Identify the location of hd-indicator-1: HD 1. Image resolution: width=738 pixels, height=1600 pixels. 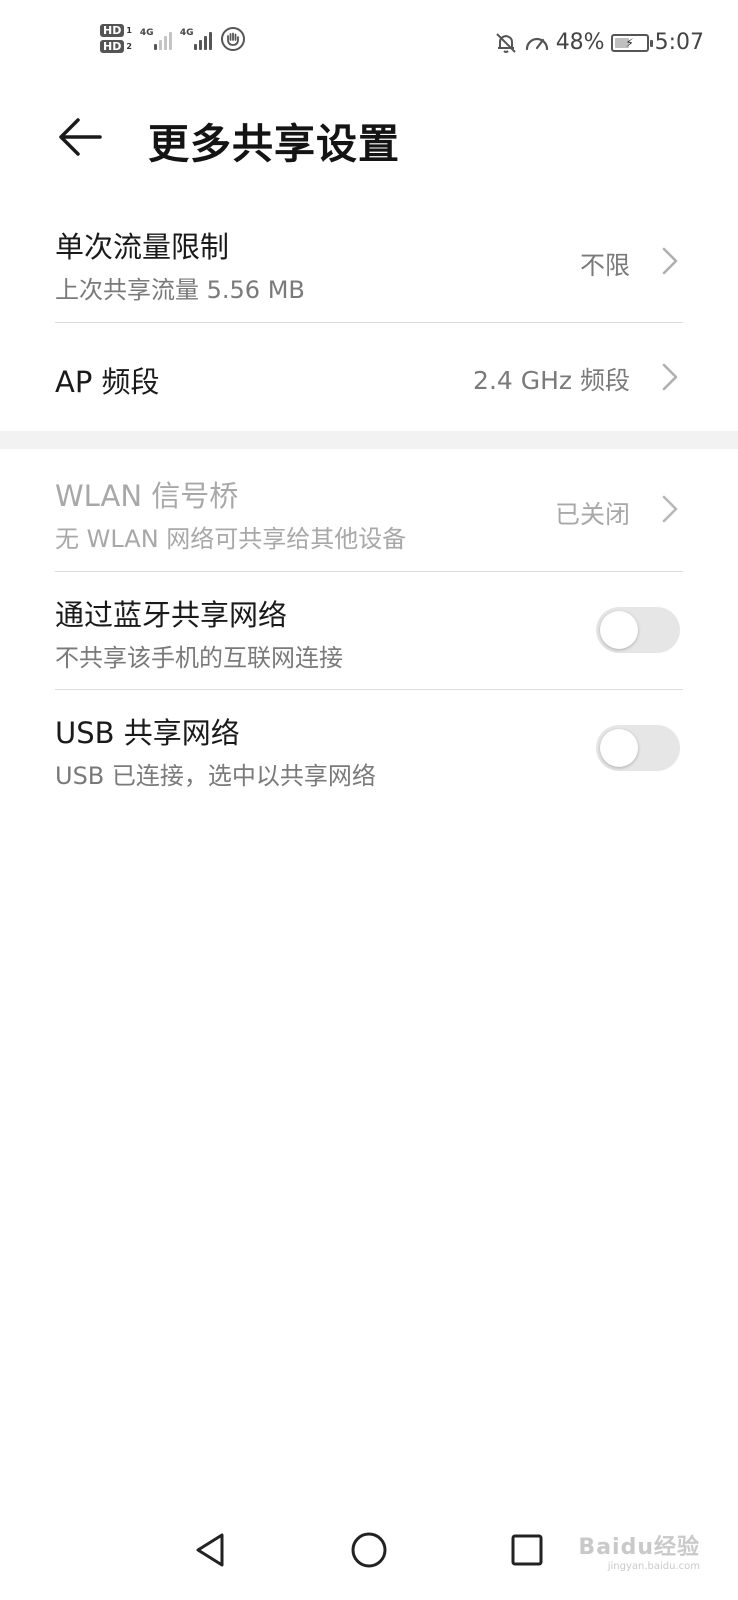
(116, 30).